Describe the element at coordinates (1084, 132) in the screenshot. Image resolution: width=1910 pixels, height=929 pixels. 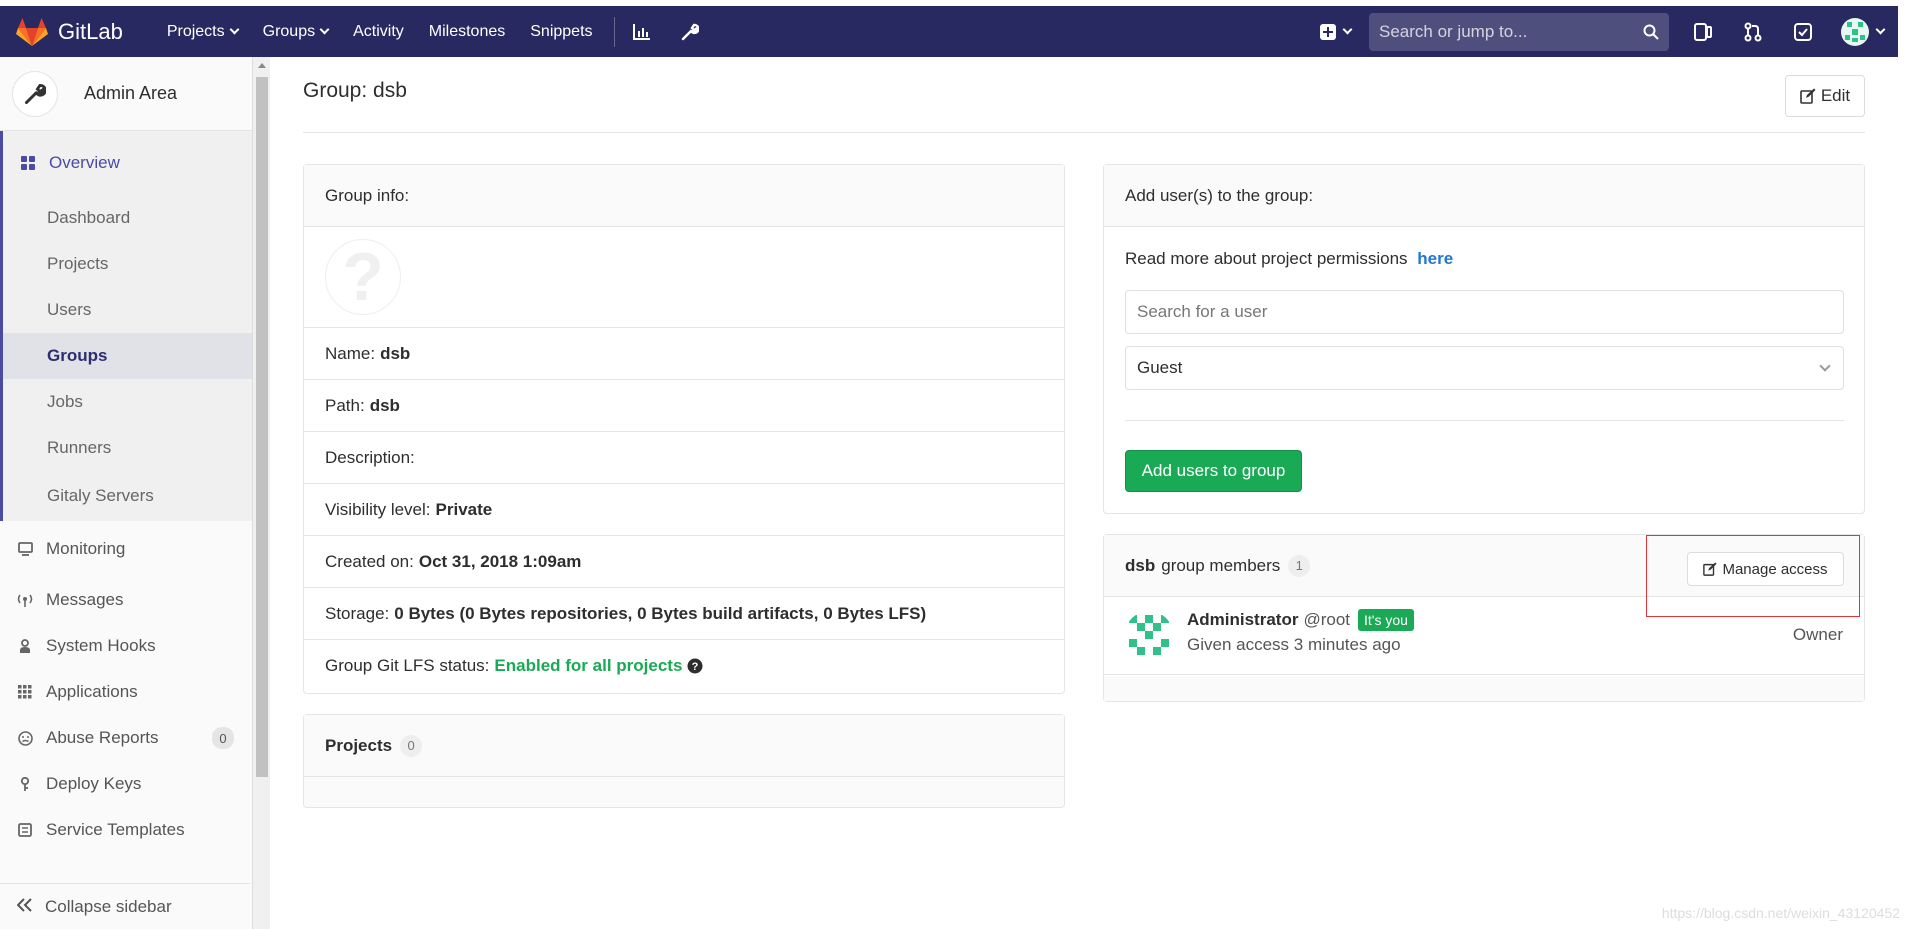
I see `divider` at that location.